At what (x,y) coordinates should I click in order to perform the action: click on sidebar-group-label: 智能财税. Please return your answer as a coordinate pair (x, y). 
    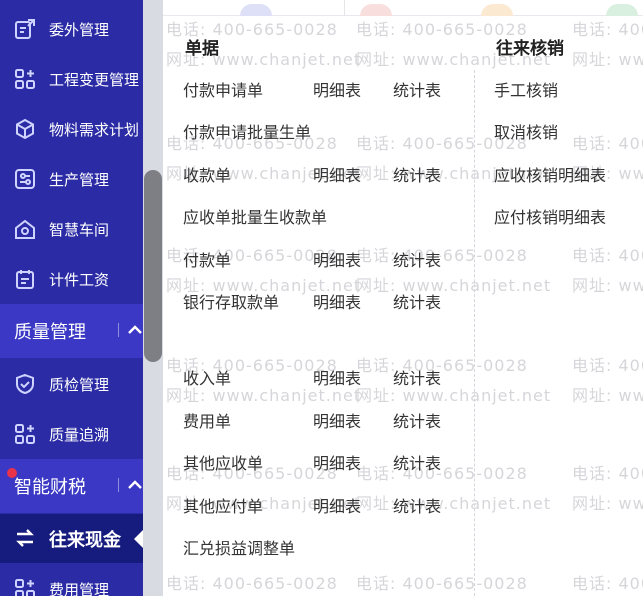
    Looking at the image, I should click on (50, 487).